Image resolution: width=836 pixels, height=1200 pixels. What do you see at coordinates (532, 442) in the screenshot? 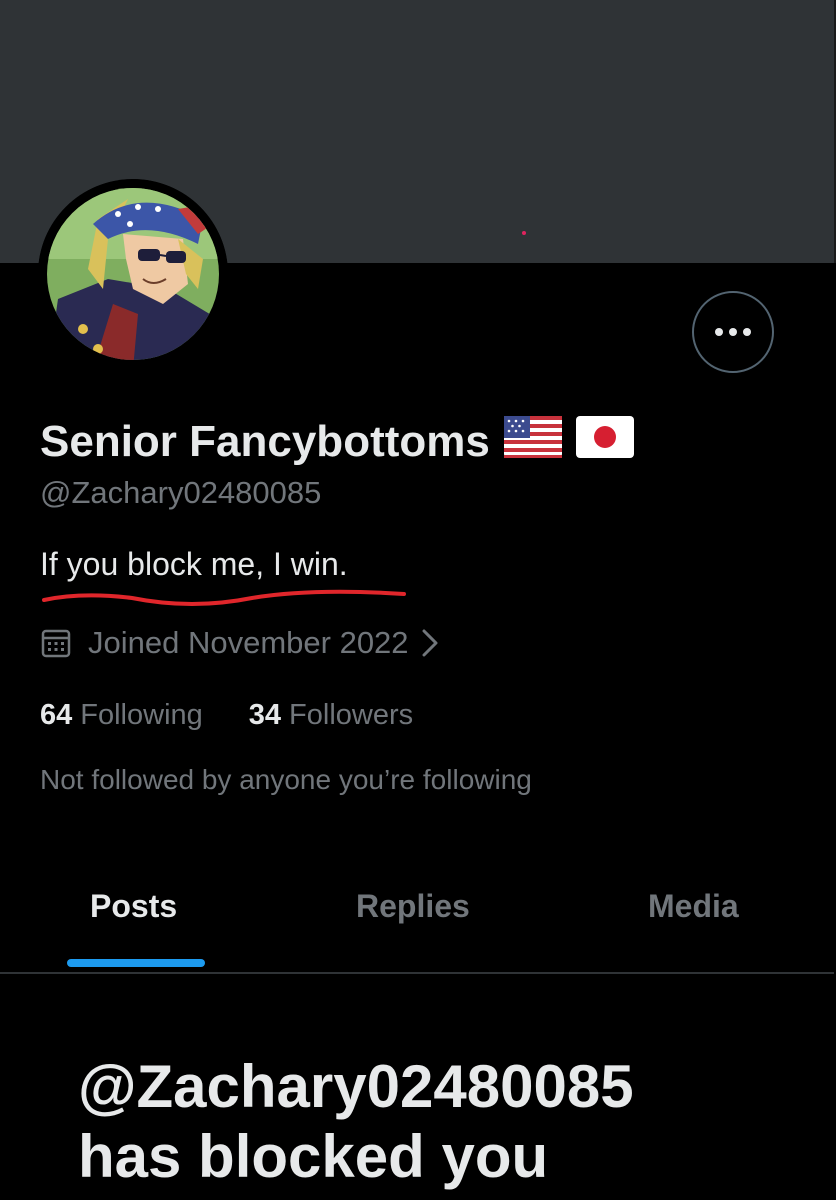
I see `us-flag-icon` at bounding box center [532, 442].